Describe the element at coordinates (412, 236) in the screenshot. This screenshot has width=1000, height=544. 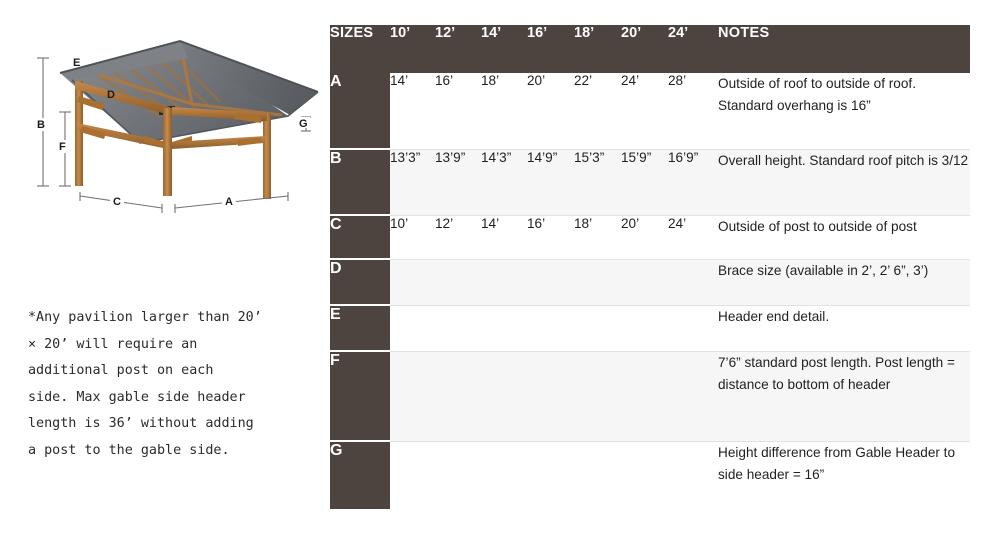
I see `row-value: 10’` at that location.